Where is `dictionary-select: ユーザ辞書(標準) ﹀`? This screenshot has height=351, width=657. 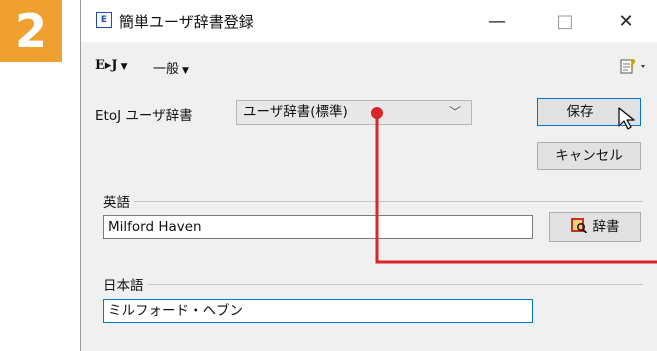
dictionary-select: ユーザ辞書(標準) ﹀ is located at coordinates (354, 112).